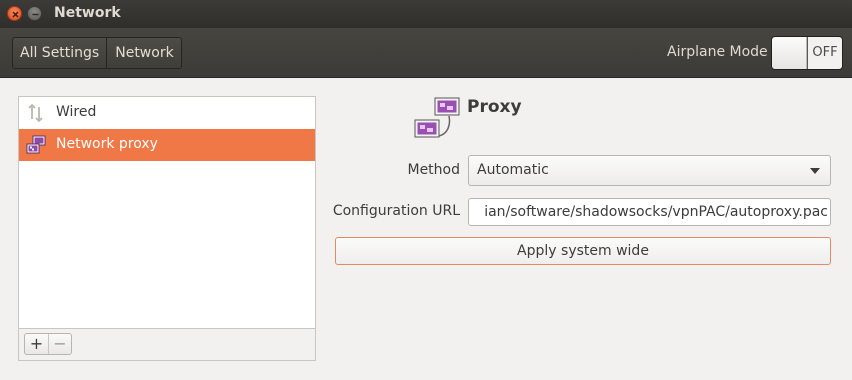 The image size is (852, 380). I want to click on sidebar-item-wired: Wired, so click(167, 113).